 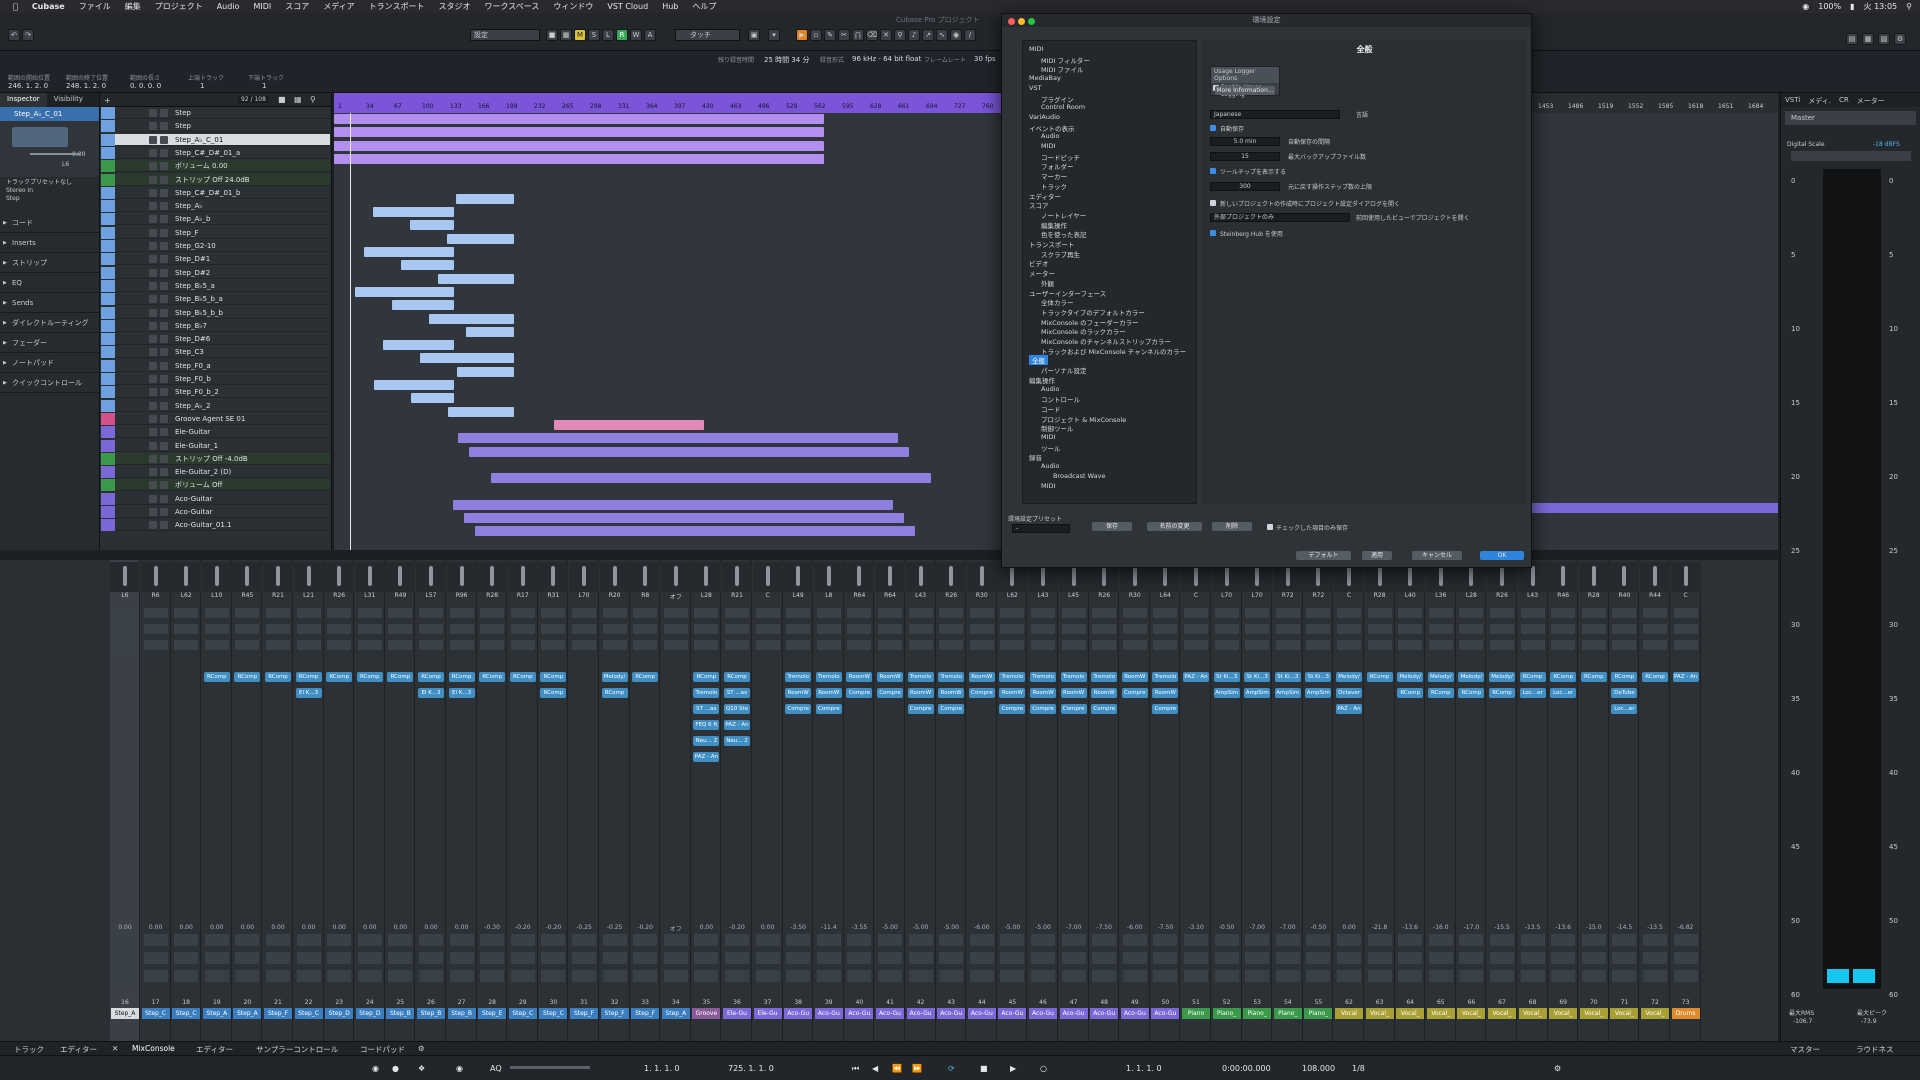 What do you see at coordinates (421, 1048) in the screenshot?
I see `gear-icon: ⚙` at bounding box center [421, 1048].